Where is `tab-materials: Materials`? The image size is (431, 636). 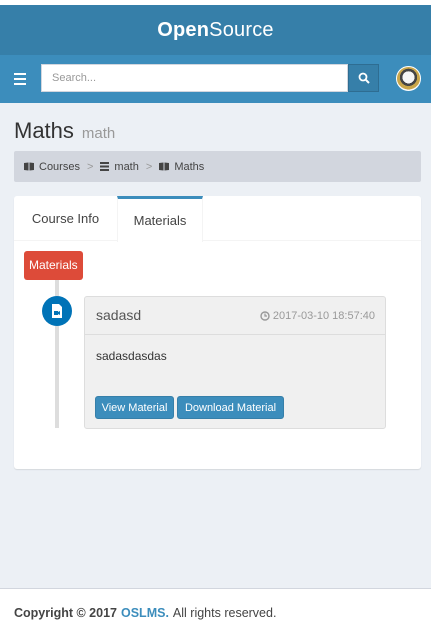
tab-materials: Materials is located at coordinates (160, 219).